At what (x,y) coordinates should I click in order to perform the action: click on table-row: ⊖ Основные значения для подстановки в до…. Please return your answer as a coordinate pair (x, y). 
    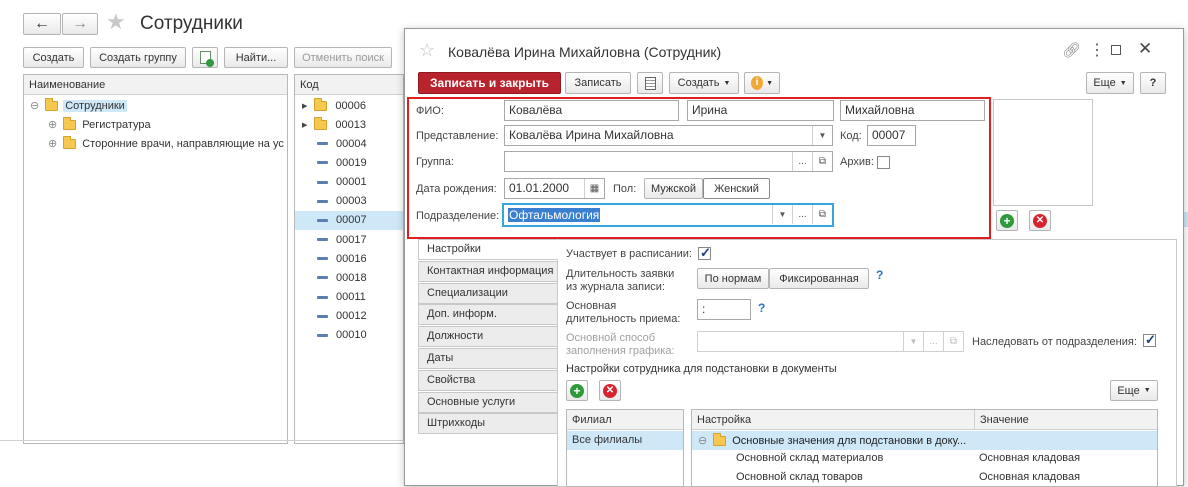
    Looking at the image, I should click on (924, 440).